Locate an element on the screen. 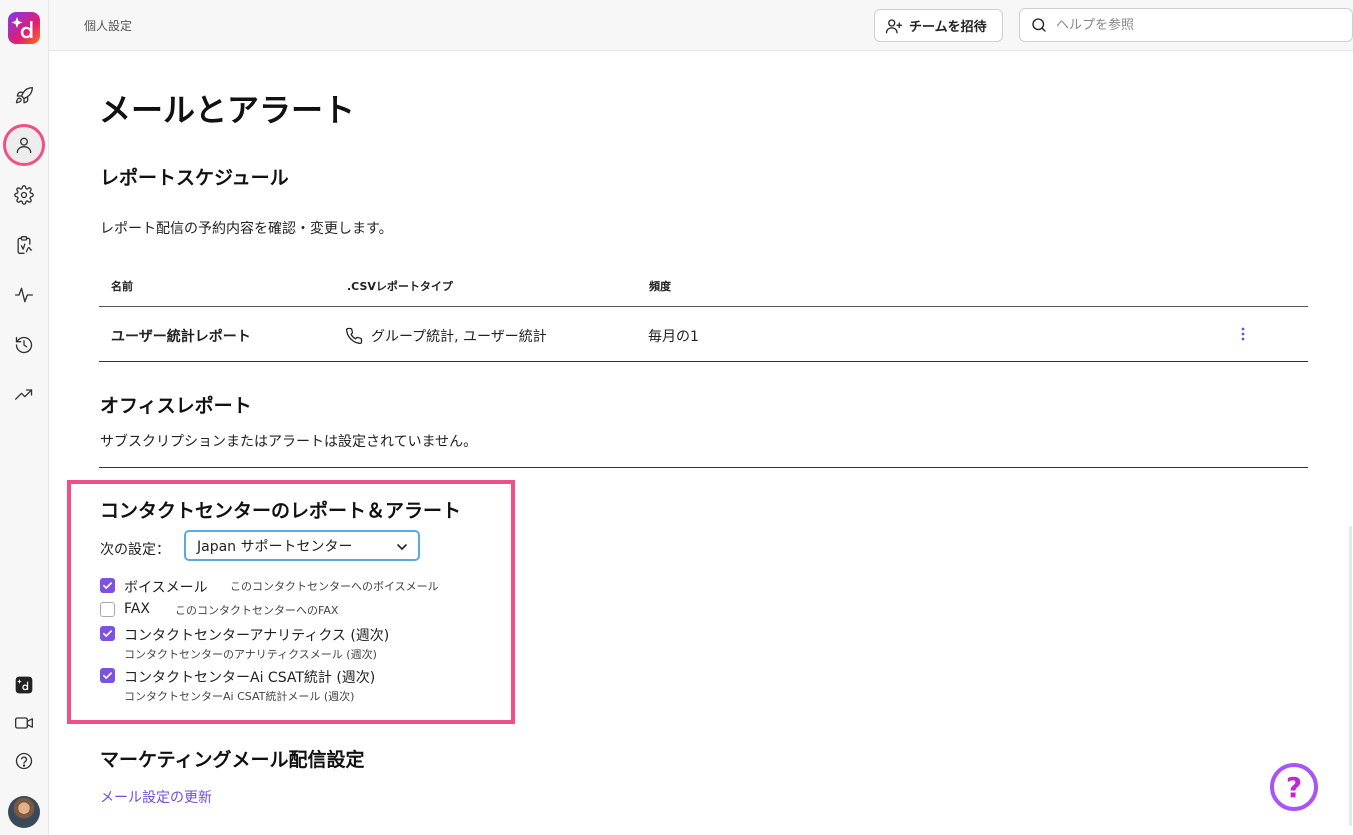 This screenshot has width=1353, height=835. history-icon is located at coordinates (24, 345).